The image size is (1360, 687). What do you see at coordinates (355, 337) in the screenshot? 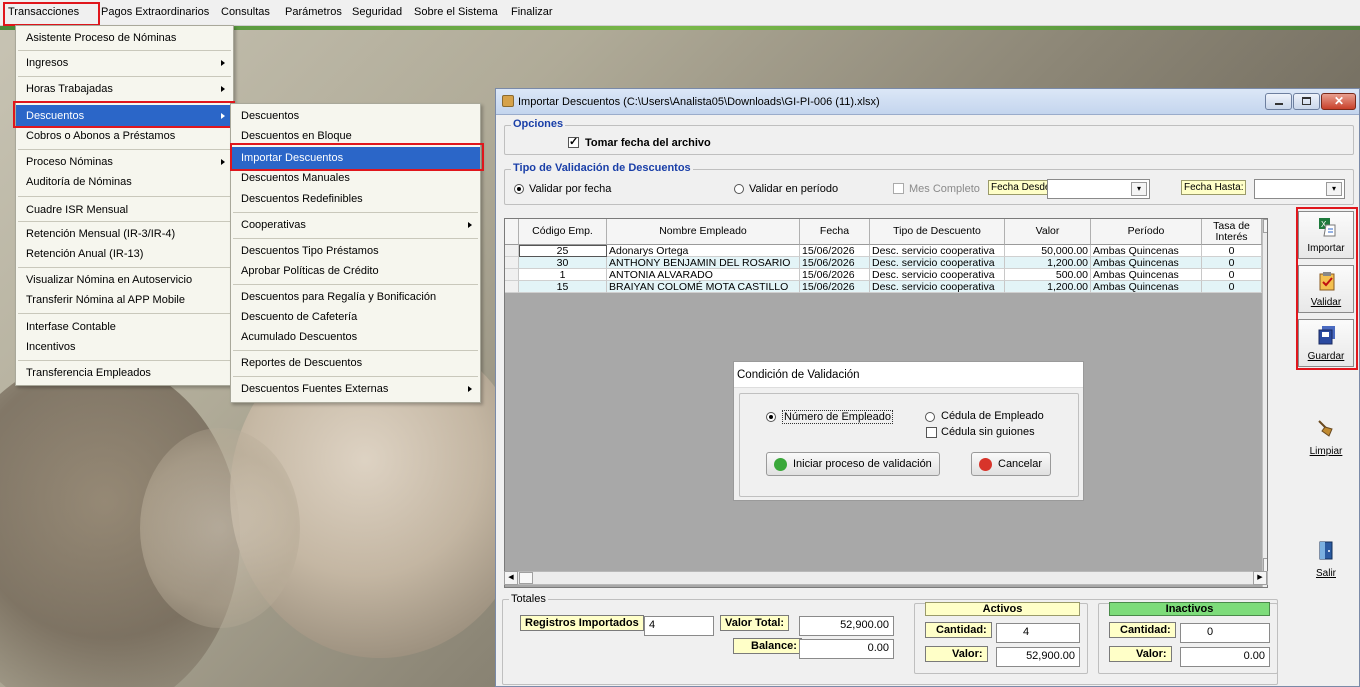
I see `menu-item-acumulado: Acumulado Descuentos` at bounding box center [355, 337].